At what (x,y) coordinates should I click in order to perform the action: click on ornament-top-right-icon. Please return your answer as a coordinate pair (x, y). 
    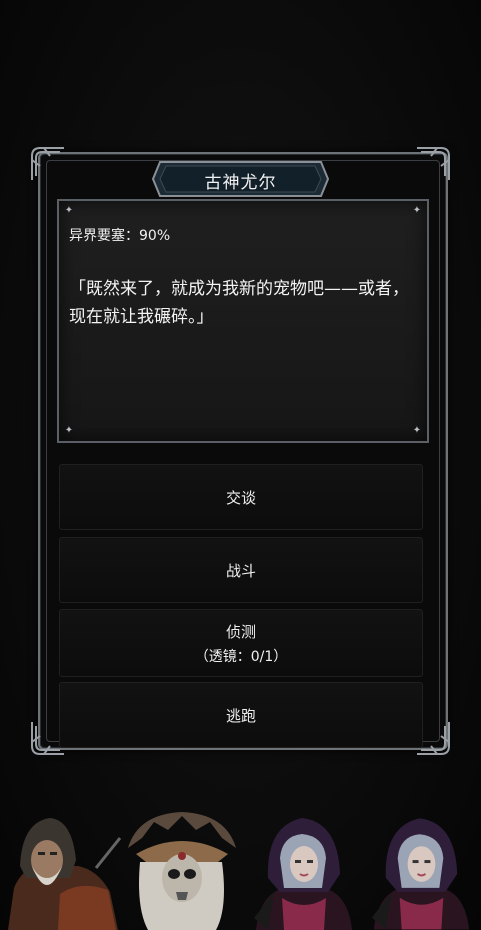
    Looking at the image, I should click on (433, 164).